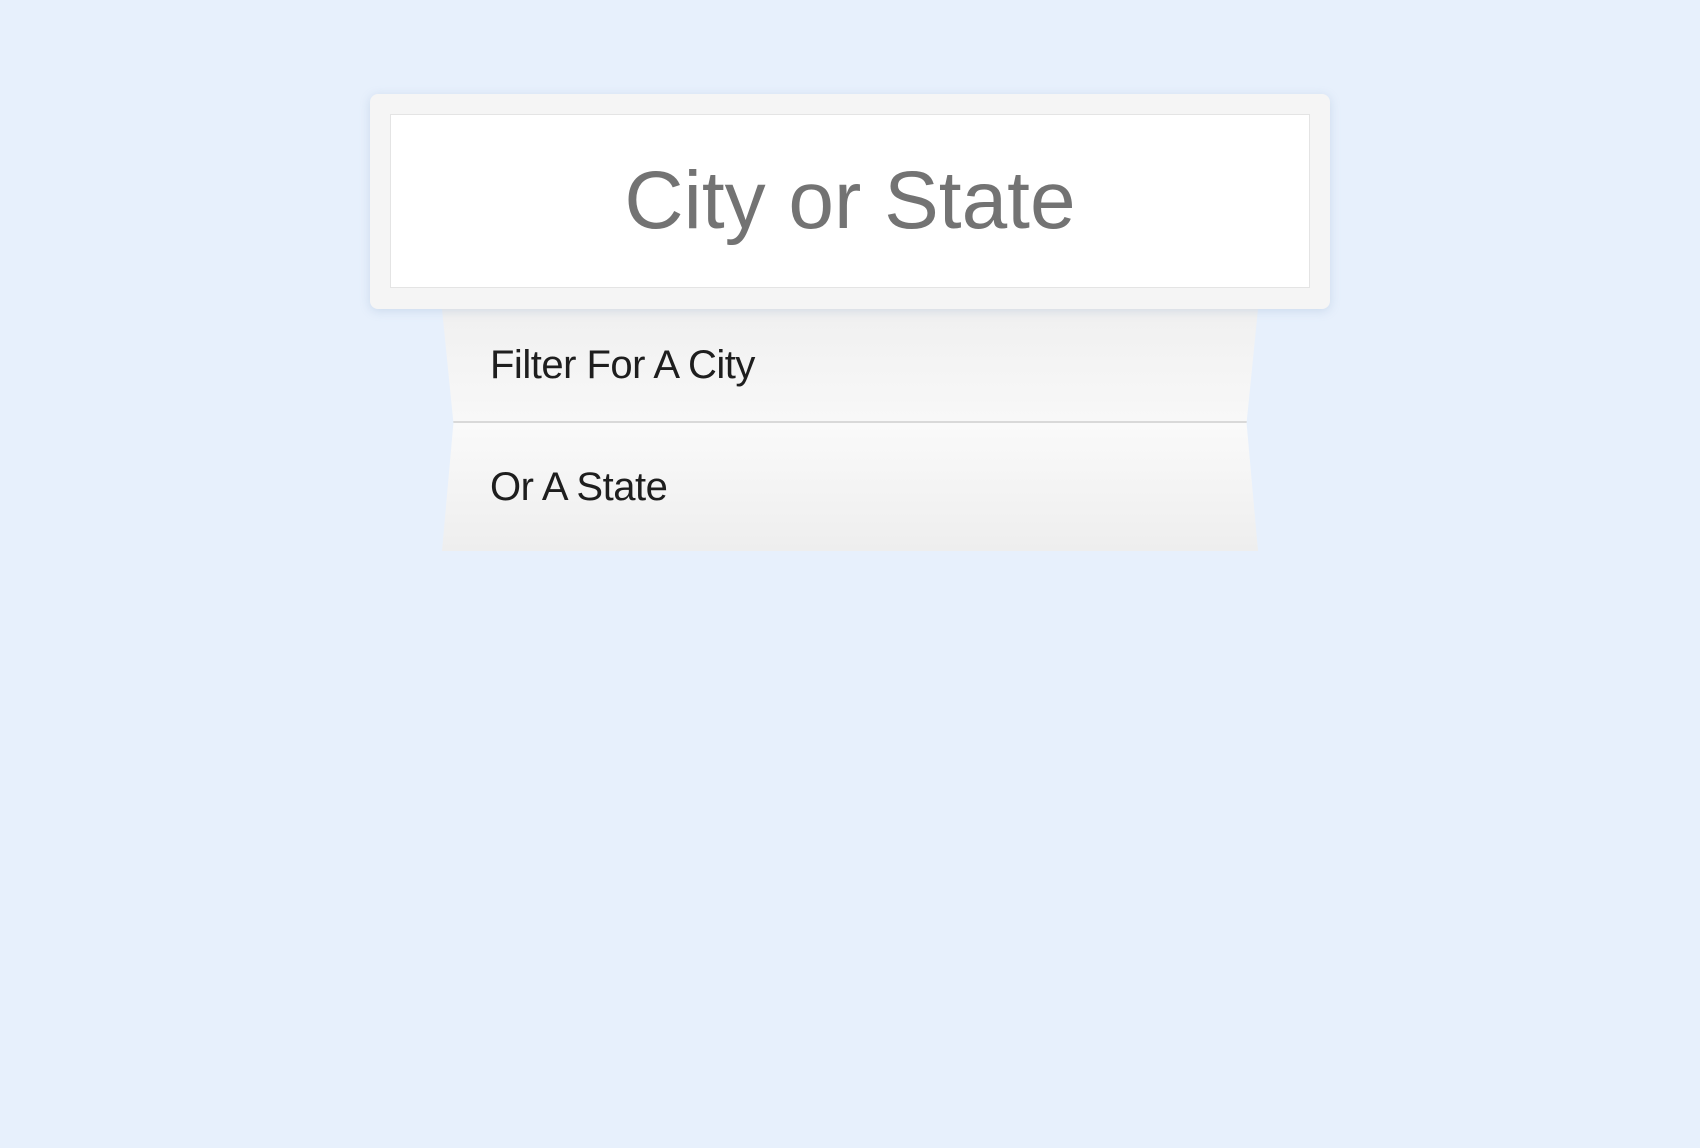  I want to click on search-panel, so click(850, 201).